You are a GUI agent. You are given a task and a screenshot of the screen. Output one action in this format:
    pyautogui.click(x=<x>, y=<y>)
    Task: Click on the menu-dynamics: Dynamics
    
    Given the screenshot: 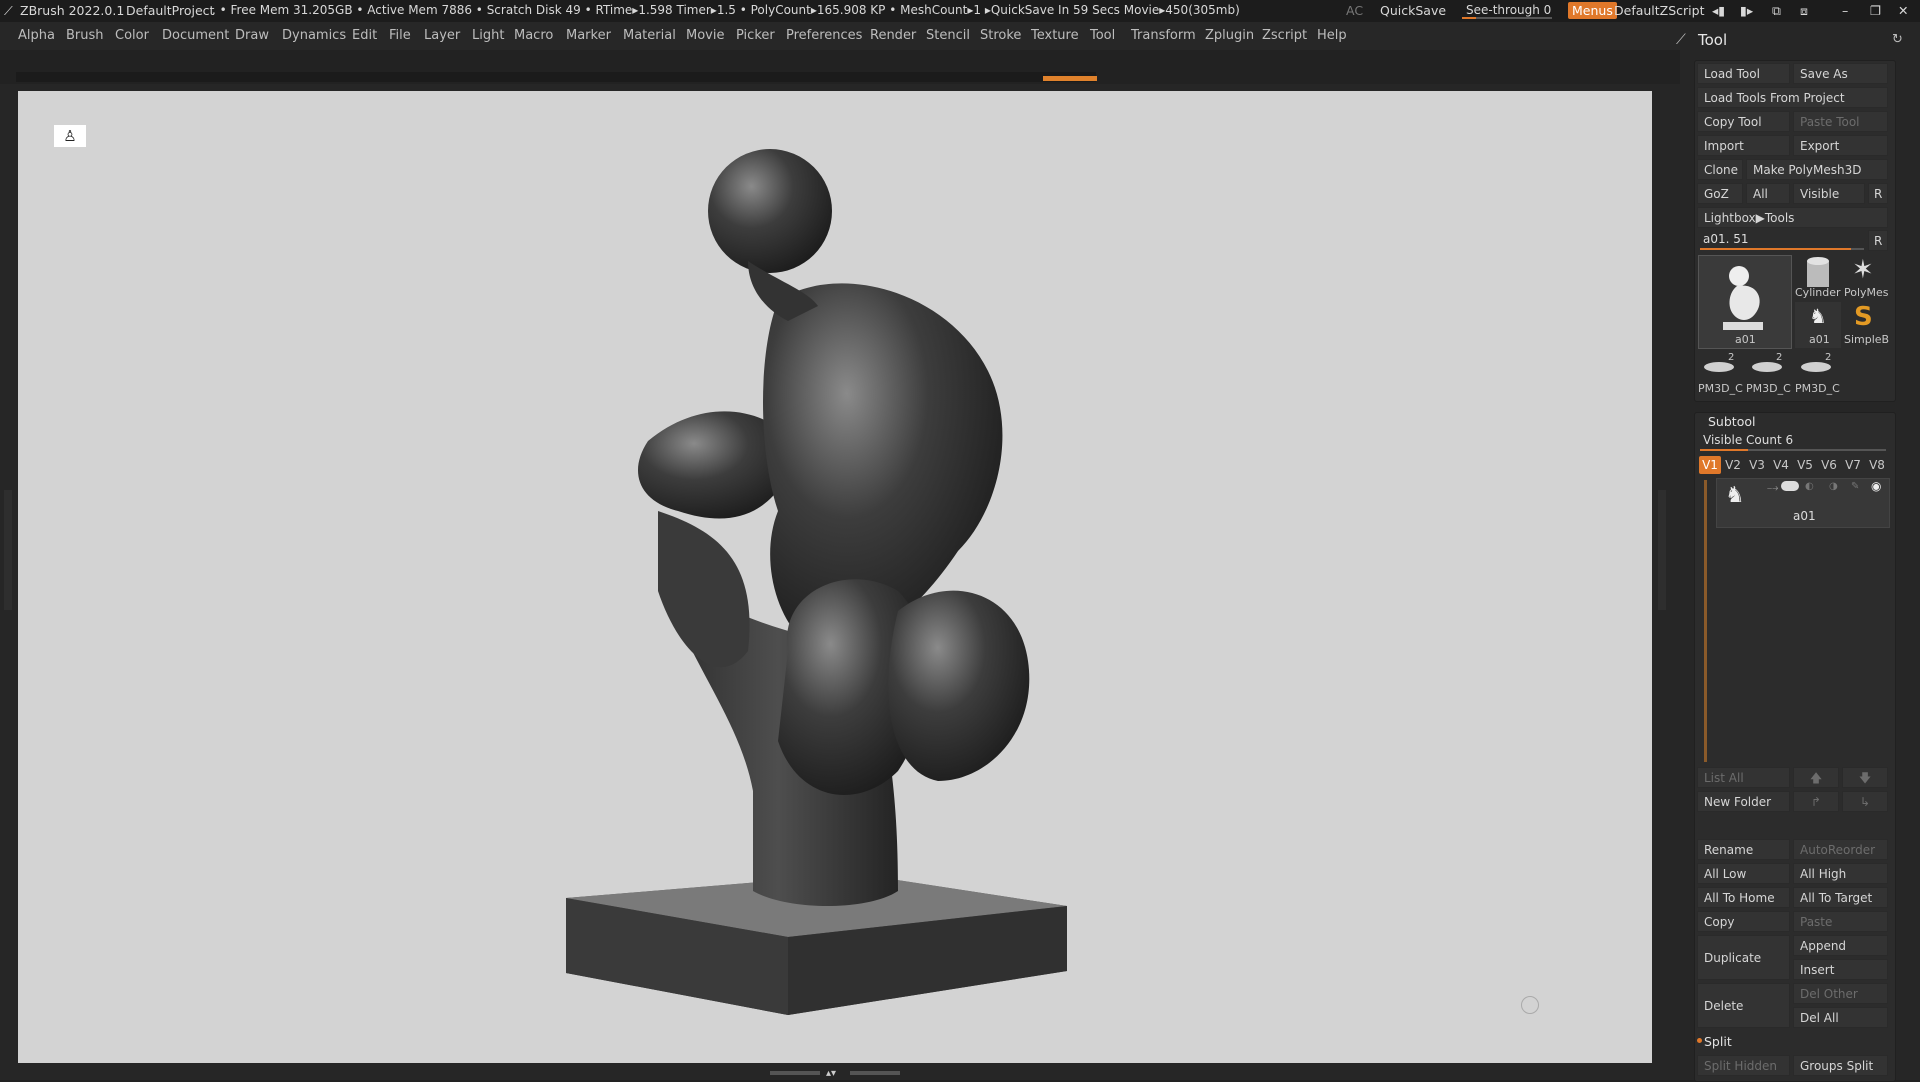 What is the action you would take?
    pyautogui.click(x=314, y=35)
    